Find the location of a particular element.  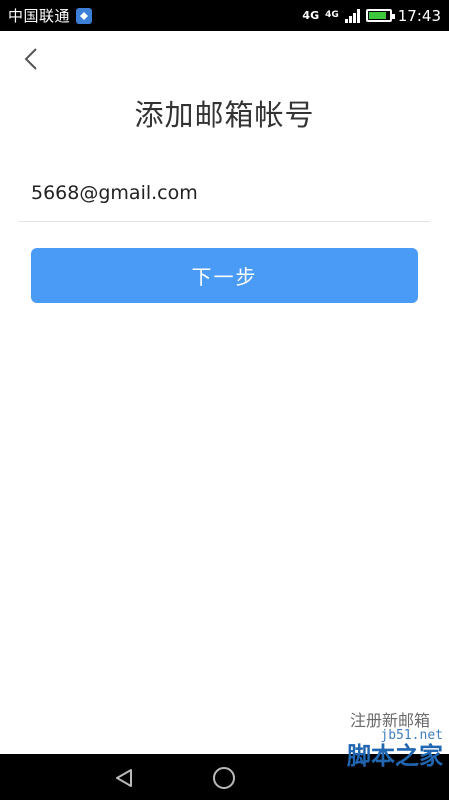

status-clock: 17:43 is located at coordinates (419, 15).